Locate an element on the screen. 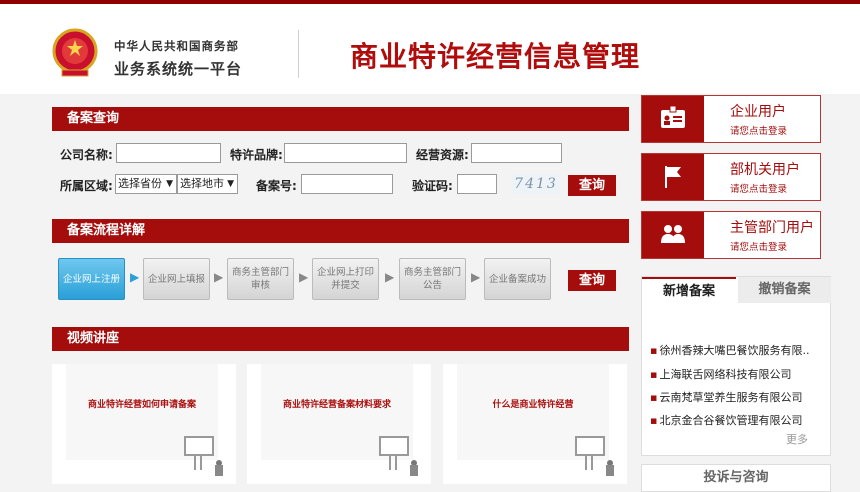 This screenshot has width=860, height=492. city-select: 选择地市 ▼ is located at coordinates (207, 184).